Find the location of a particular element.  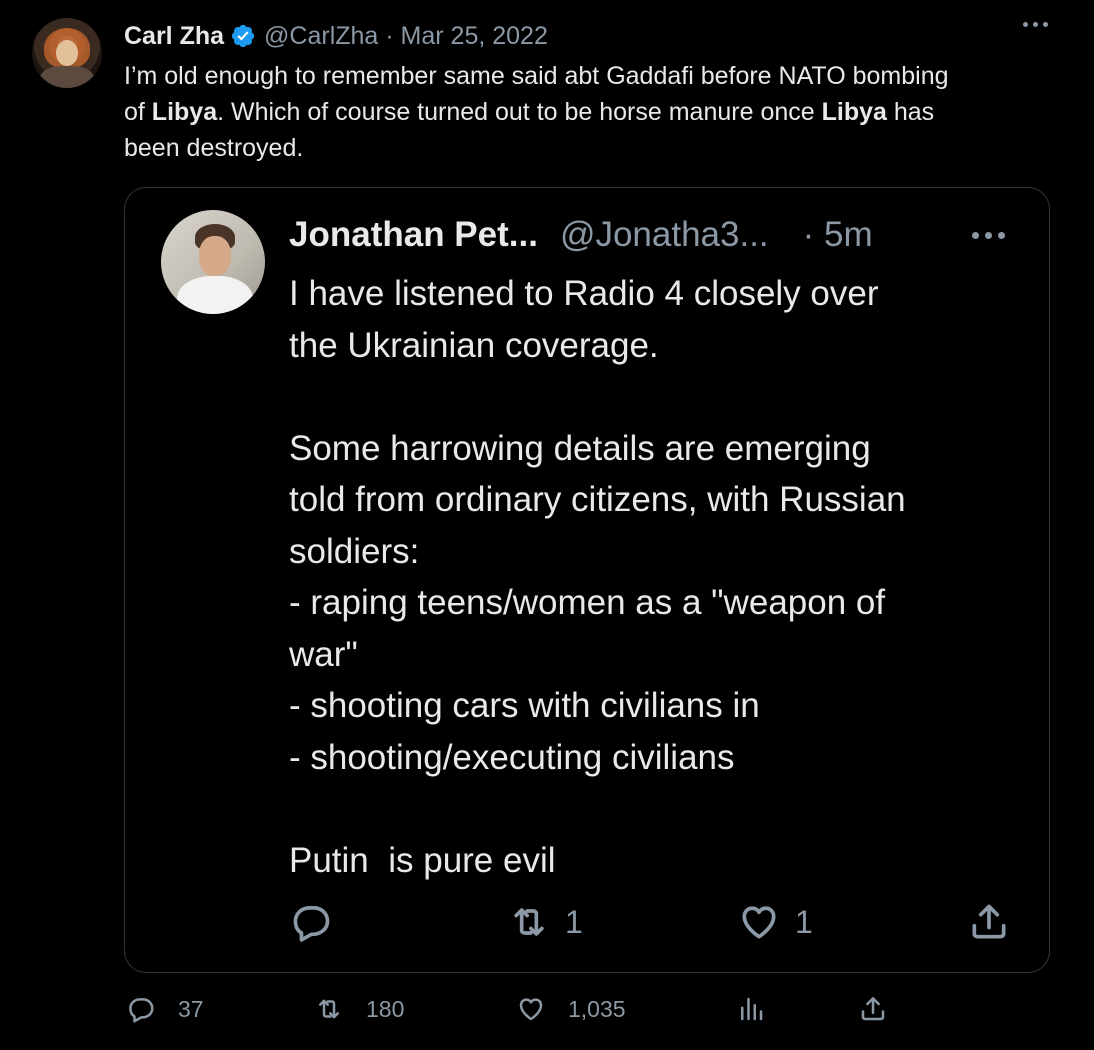

quoted-share-button is located at coordinates (989, 922).